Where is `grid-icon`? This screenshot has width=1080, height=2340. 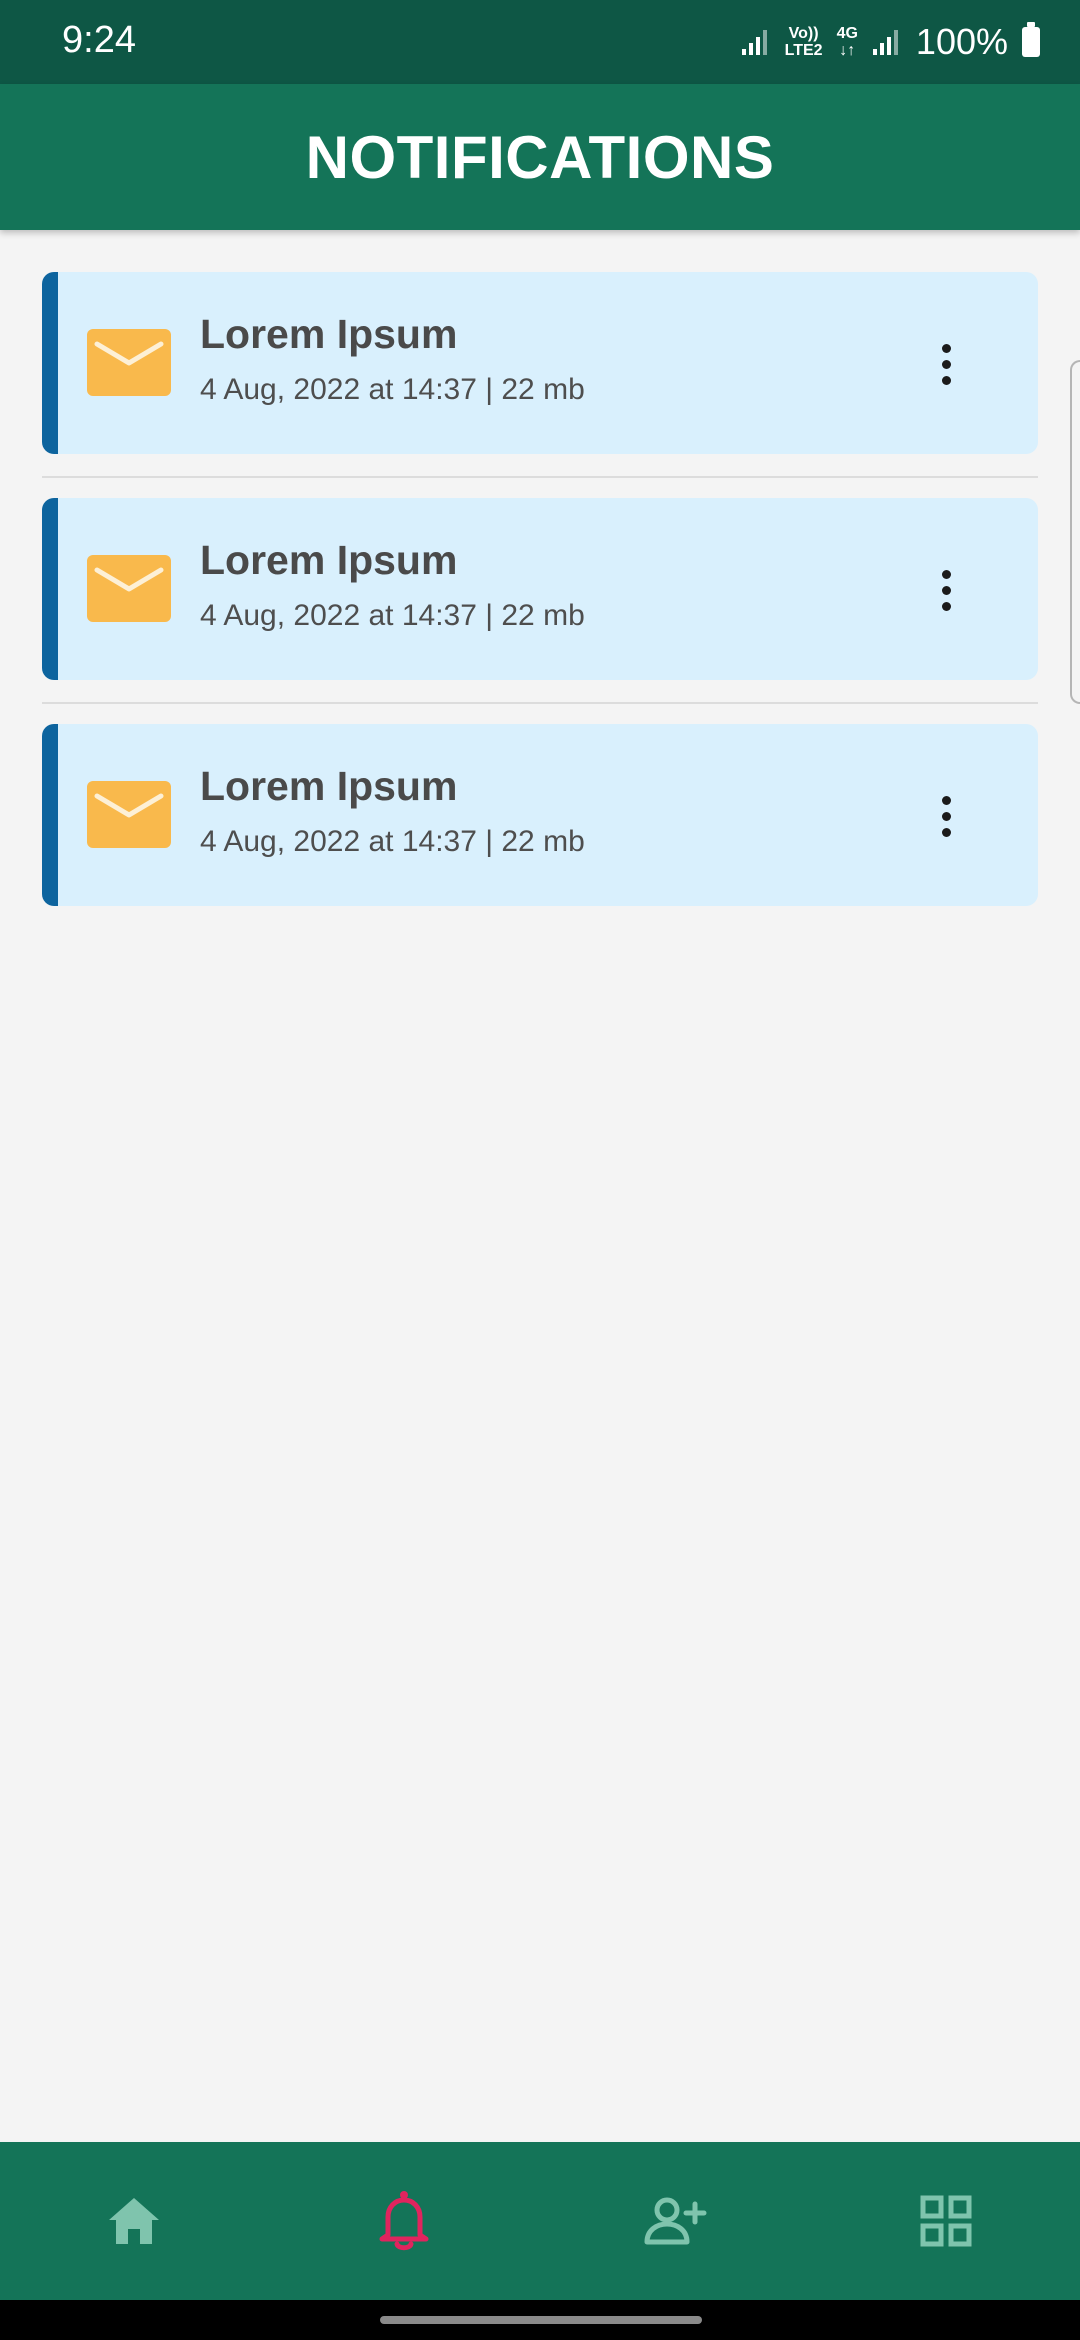 grid-icon is located at coordinates (946, 2221).